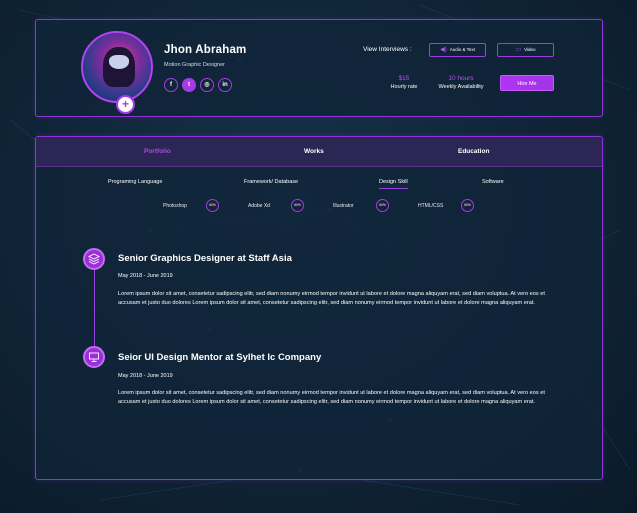 This screenshot has height=513, width=637. Describe the element at coordinates (387, 49) in the screenshot. I see `view-interviews-label: View Interviews :` at that location.